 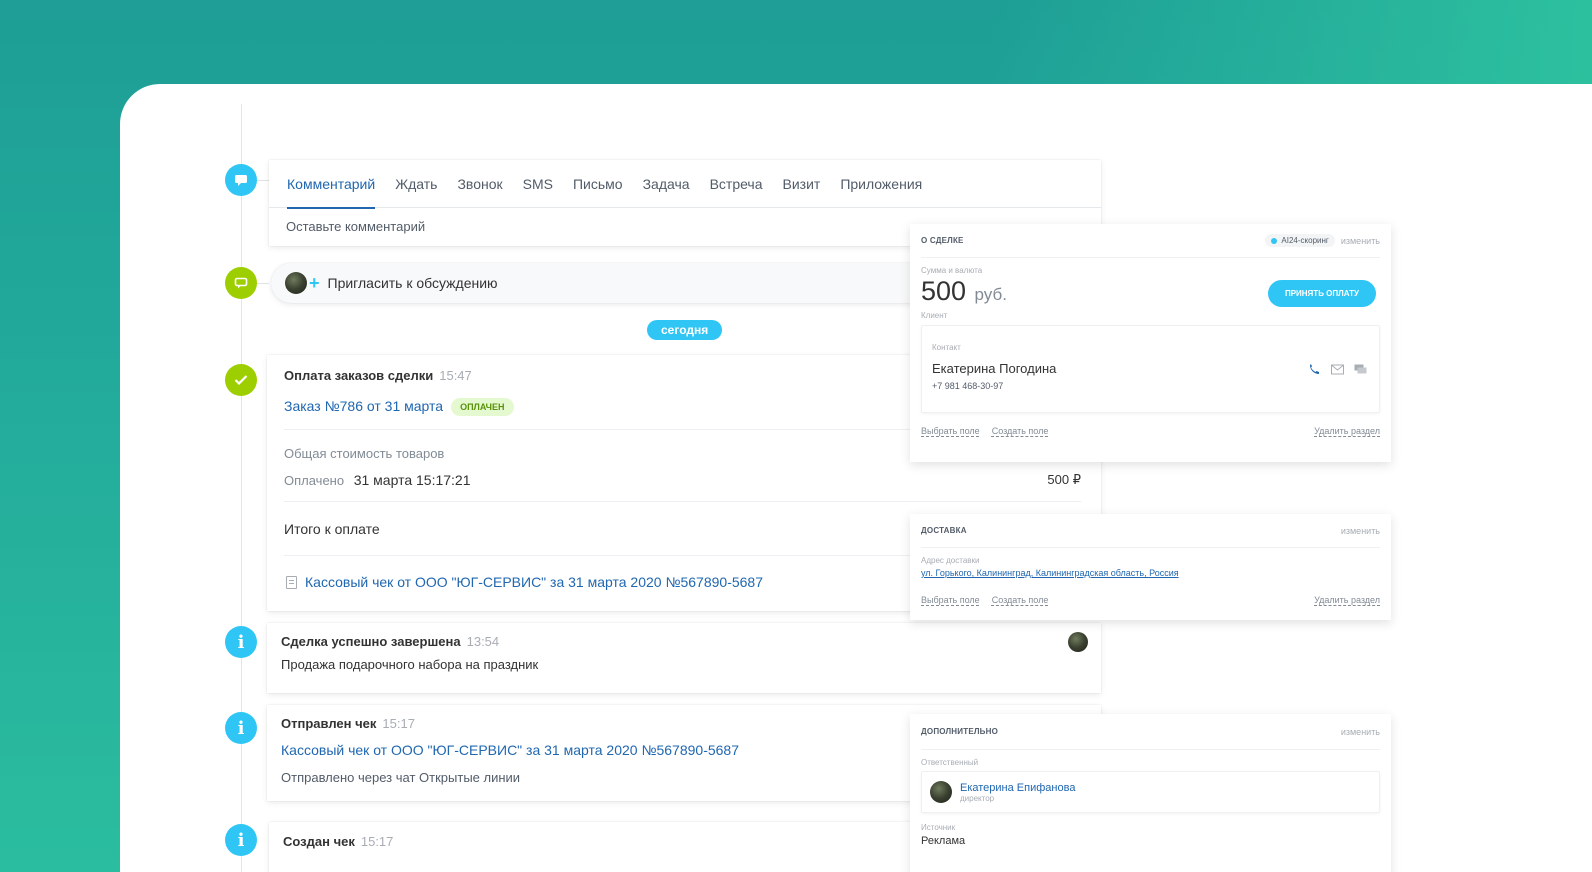 I want to click on event-text: Продажа подарочного набора на праздник, so click(x=410, y=664).